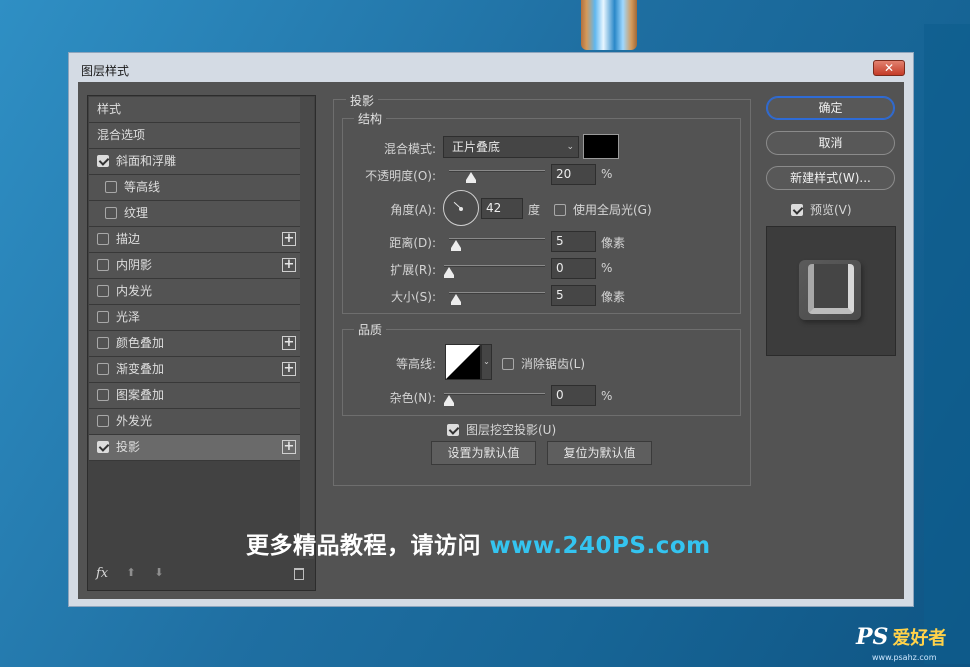 This screenshot has height=667, width=970. What do you see at coordinates (413, 210) in the screenshot?
I see `angle-label: 角度(A):` at bounding box center [413, 210].